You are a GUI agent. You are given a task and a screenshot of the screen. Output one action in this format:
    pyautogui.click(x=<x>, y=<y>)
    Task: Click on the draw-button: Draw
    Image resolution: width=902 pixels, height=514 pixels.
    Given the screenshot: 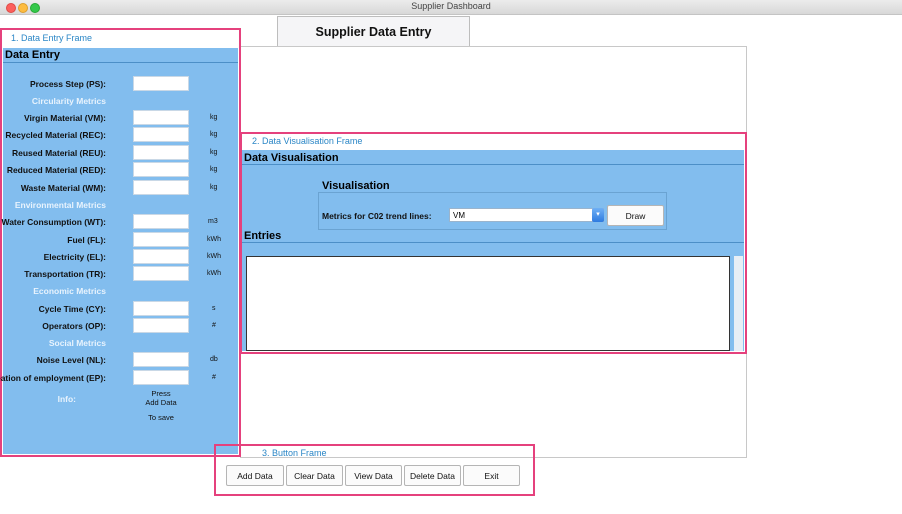 What is the action you would take?
    pyautogui.click(x=635, y=215)
    